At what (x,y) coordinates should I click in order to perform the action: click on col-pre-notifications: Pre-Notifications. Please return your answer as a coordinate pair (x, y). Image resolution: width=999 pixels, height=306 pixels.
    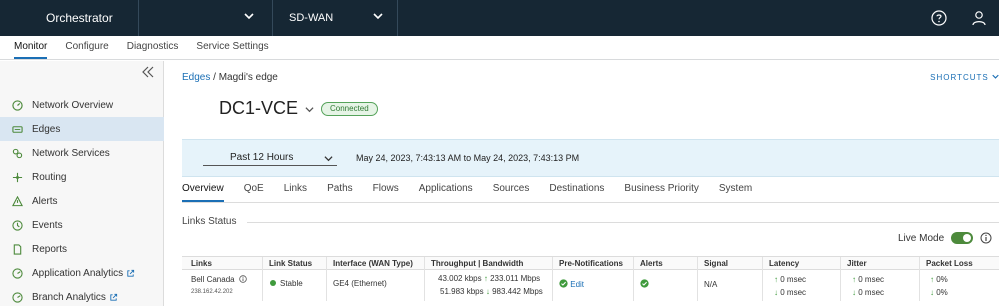
    Looking at the image, I should click on (591, 263).